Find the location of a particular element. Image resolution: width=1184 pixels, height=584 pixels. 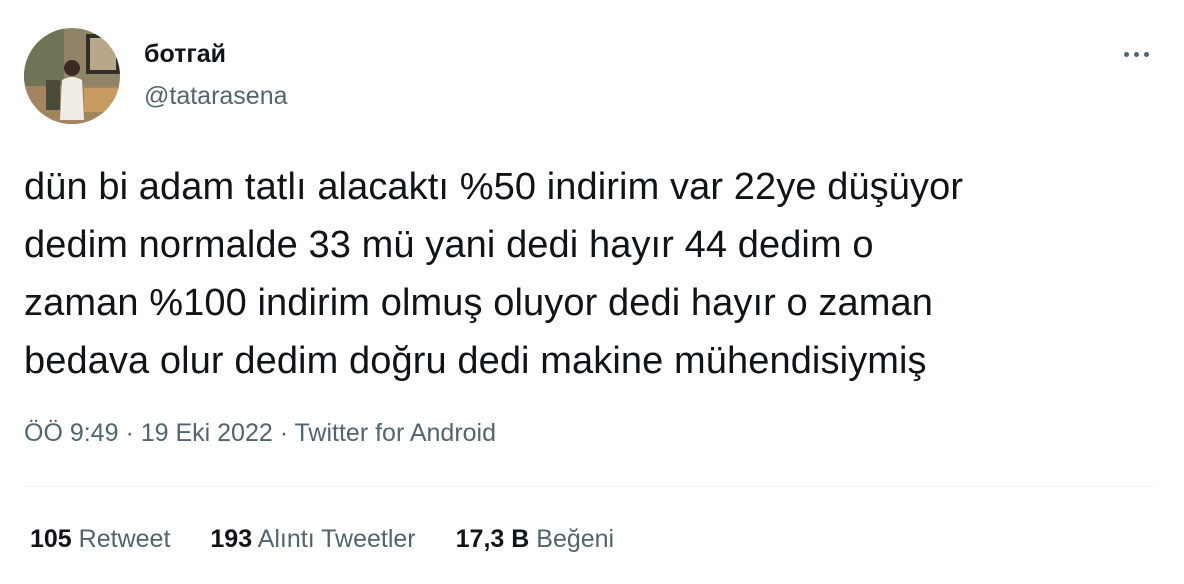

more-options-icon is located at coordinates (1136, 54).